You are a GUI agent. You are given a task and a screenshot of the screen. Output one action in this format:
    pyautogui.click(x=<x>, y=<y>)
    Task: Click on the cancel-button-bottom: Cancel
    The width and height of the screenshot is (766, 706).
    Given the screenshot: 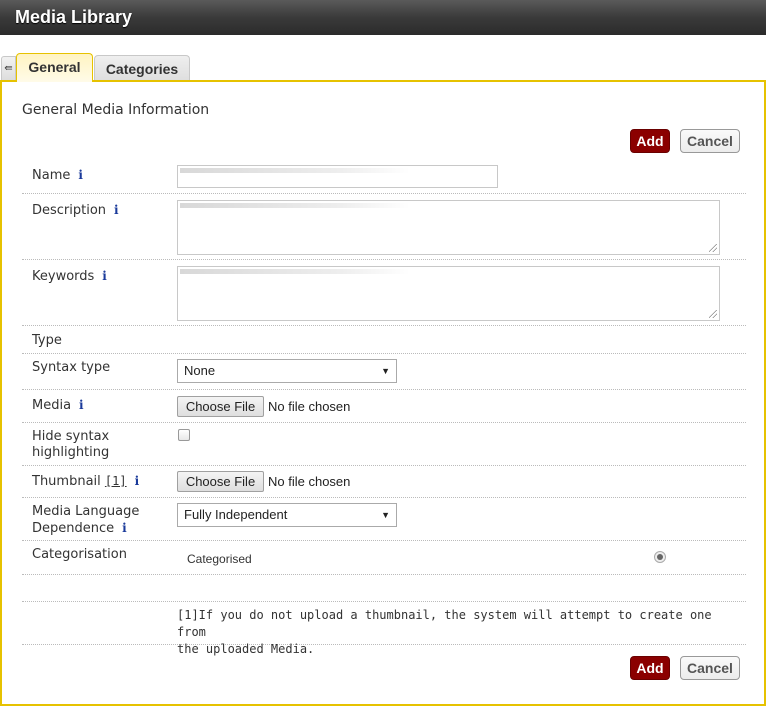 What is the action you would take?
    pyautogui.click(x=710, y=668)
    